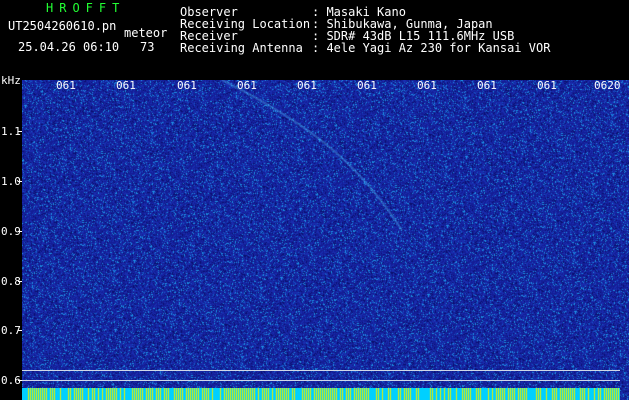  Describe the element at coordinates (607, 85) in the screenshot. I see `x-tick-label: 0620` at that location.